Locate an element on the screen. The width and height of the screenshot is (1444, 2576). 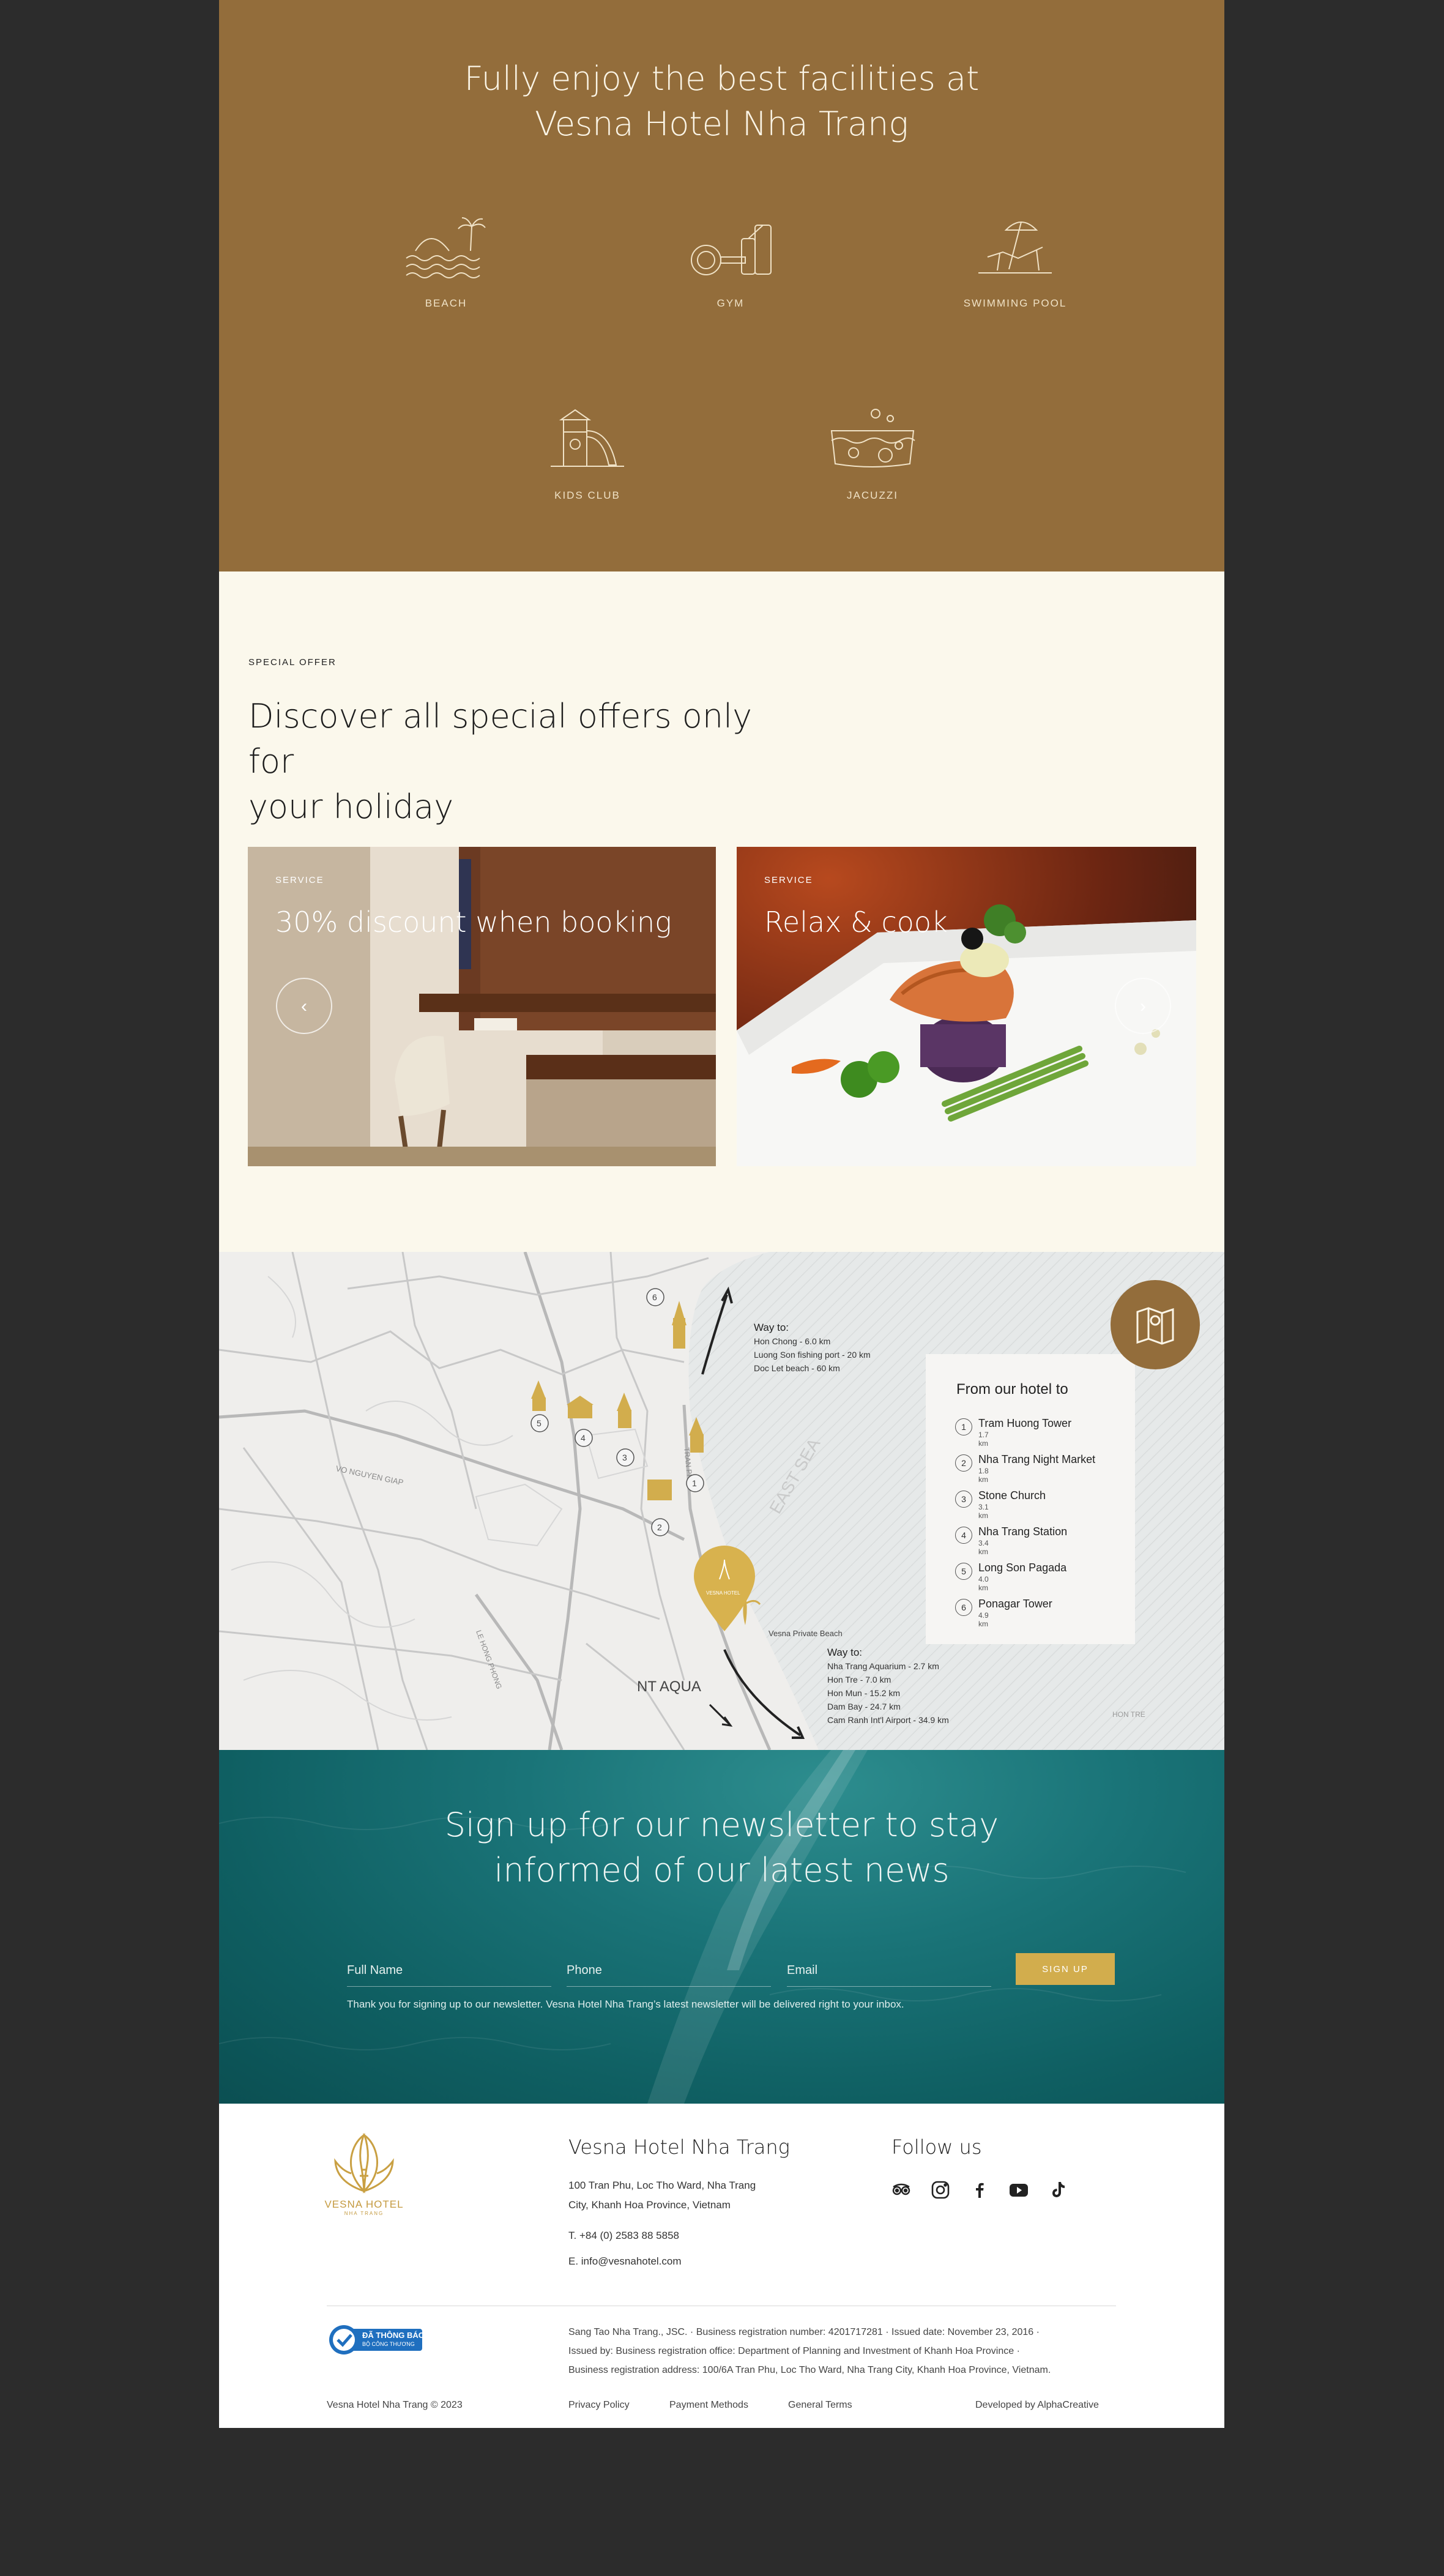
facility-label: JACUZZI is located at coordinates (872, 496).